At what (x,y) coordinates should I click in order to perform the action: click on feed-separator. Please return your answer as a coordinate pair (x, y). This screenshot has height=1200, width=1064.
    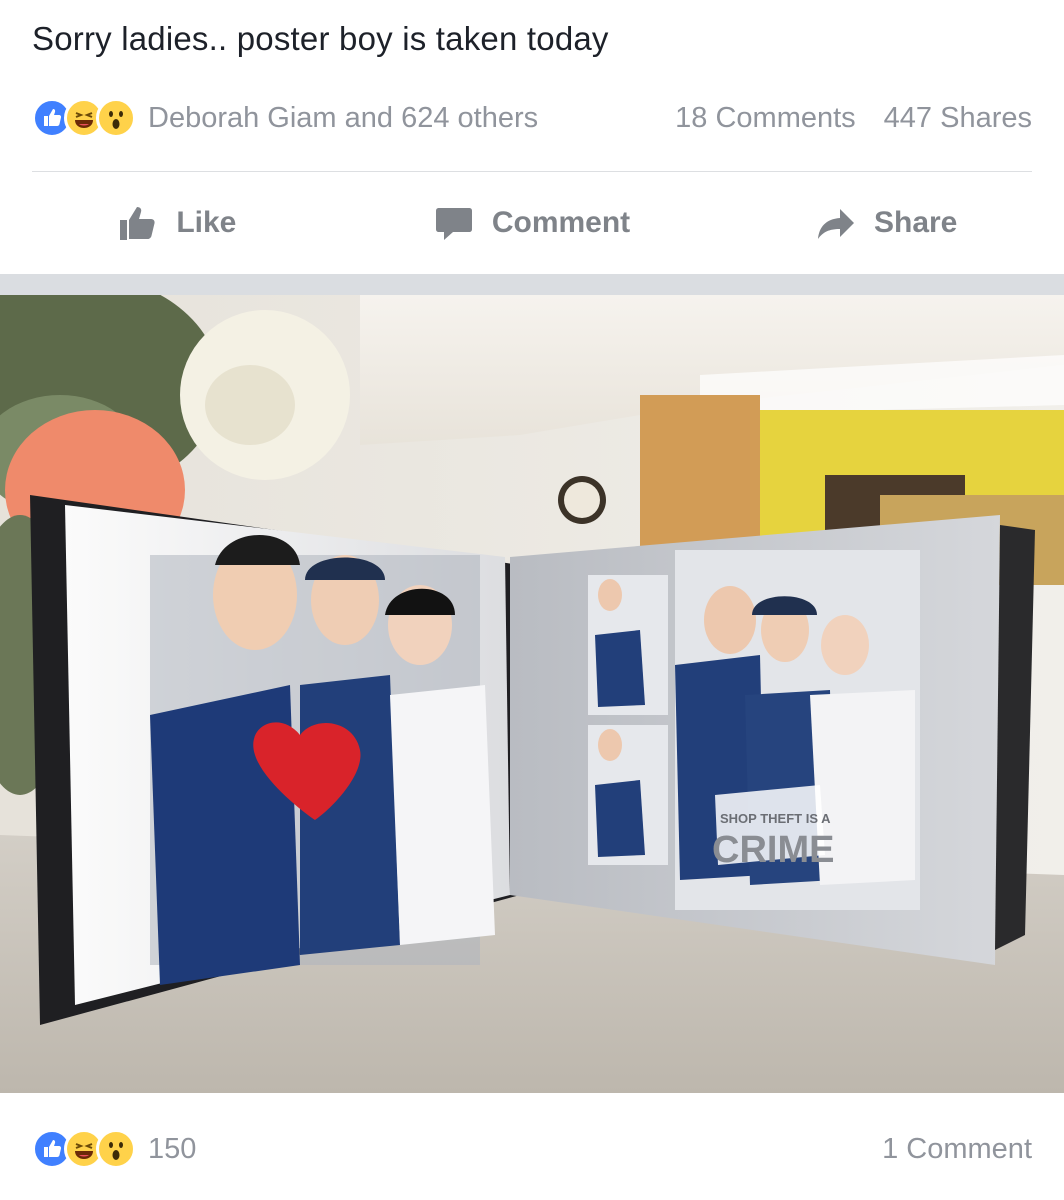
    Looking at the image, I should click on (532, 284).